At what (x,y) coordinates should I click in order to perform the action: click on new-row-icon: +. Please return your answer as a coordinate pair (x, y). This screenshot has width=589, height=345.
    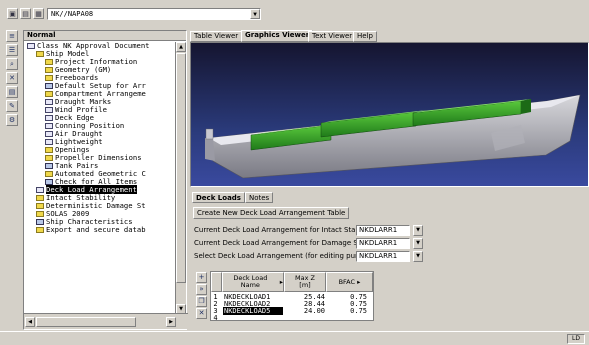
    Looking at the image, I should click on (201, 277).